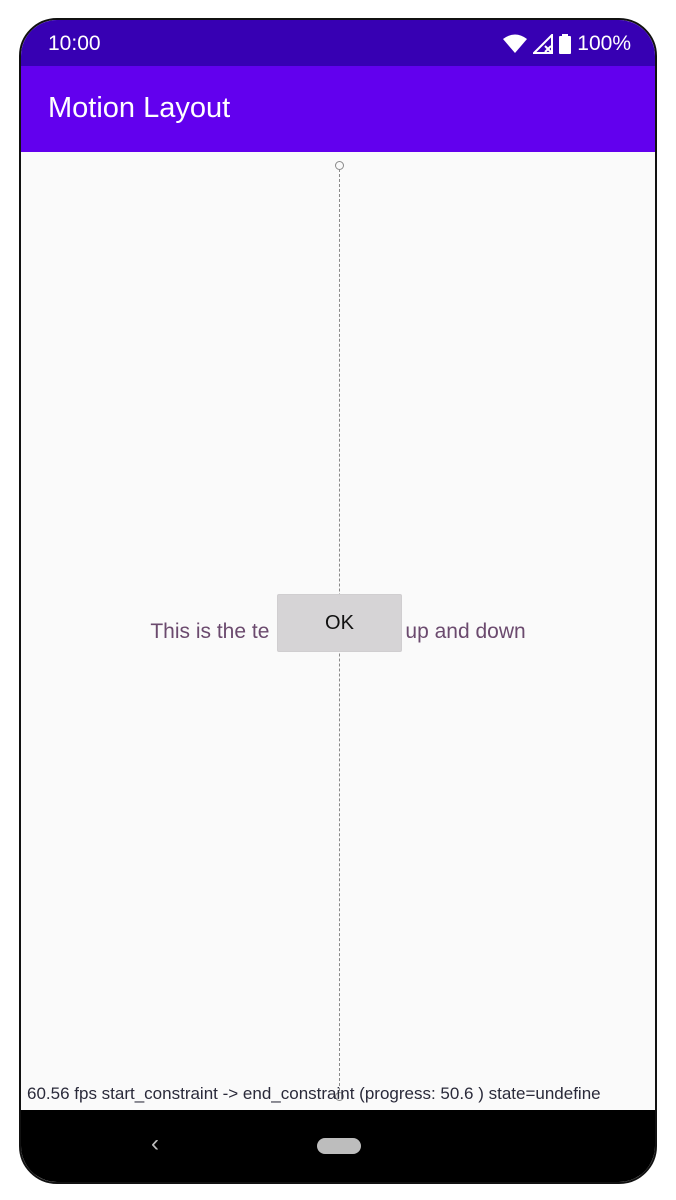  Describe the element at coordinates (155, 1144) in the screenshot. I see `back-icon: ‹` at that location.